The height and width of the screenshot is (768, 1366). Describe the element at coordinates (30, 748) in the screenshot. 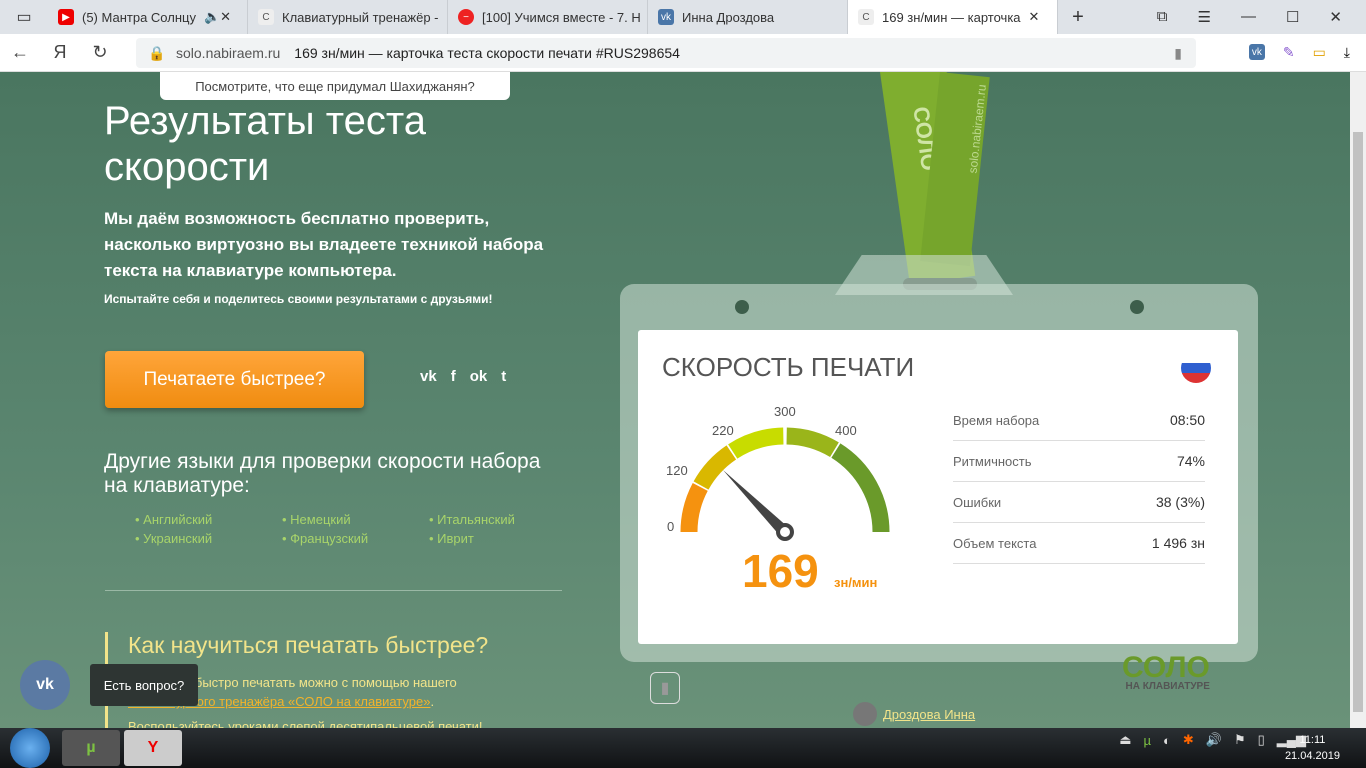

I see `start-button` at that location.